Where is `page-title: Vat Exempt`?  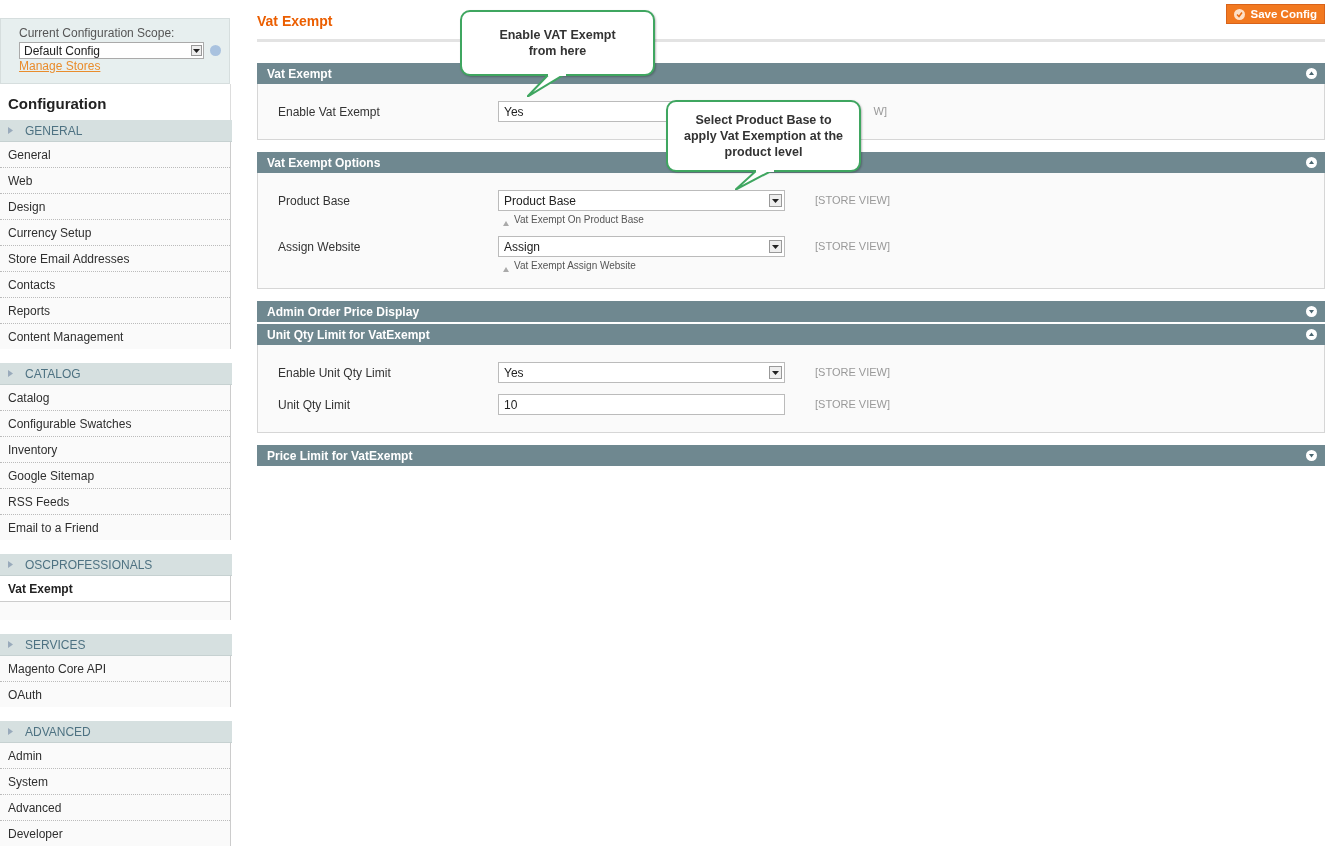
page-title: Vat Exempt is located at coordinates (295, 21).